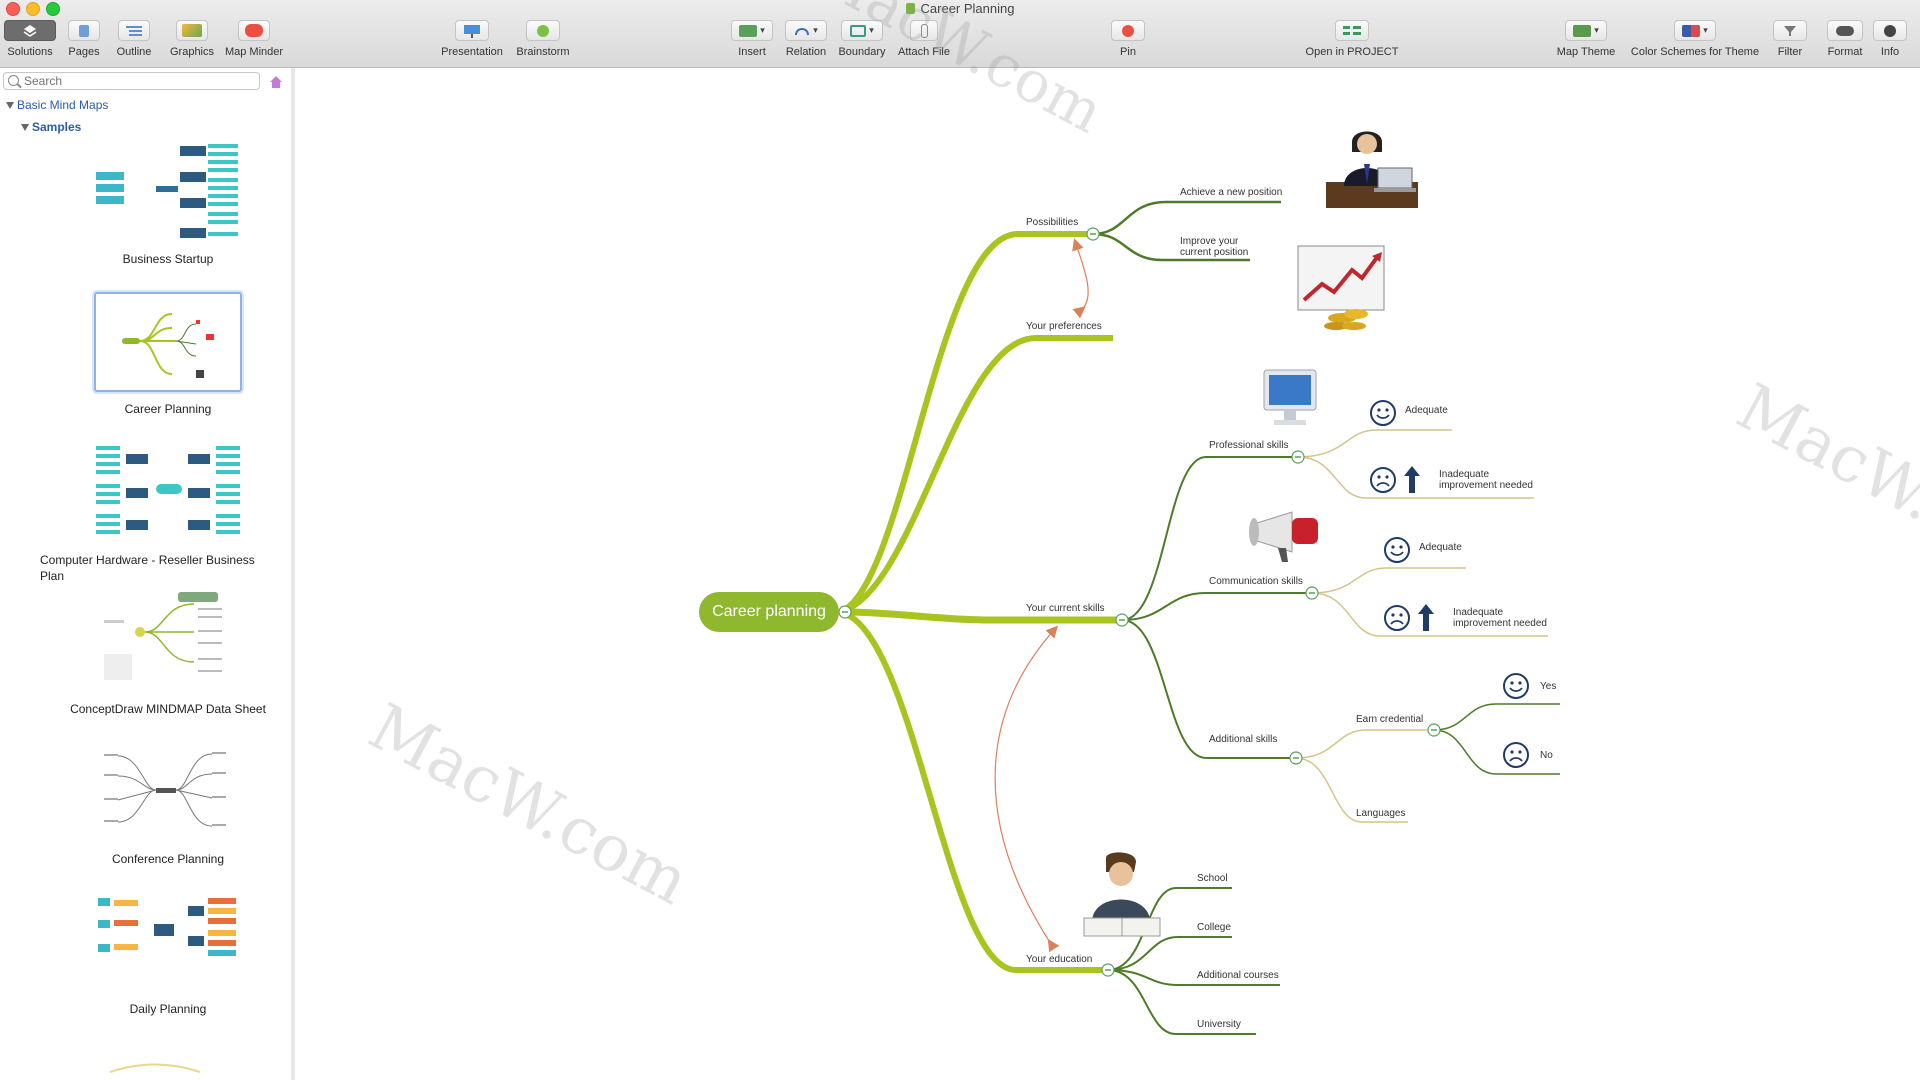 Image resolution: width=1920 pixels, height=1080 pixels. Describe the element at coordinates (1219, 1024) in the screenshot. I see `topic-university: University` at that location.